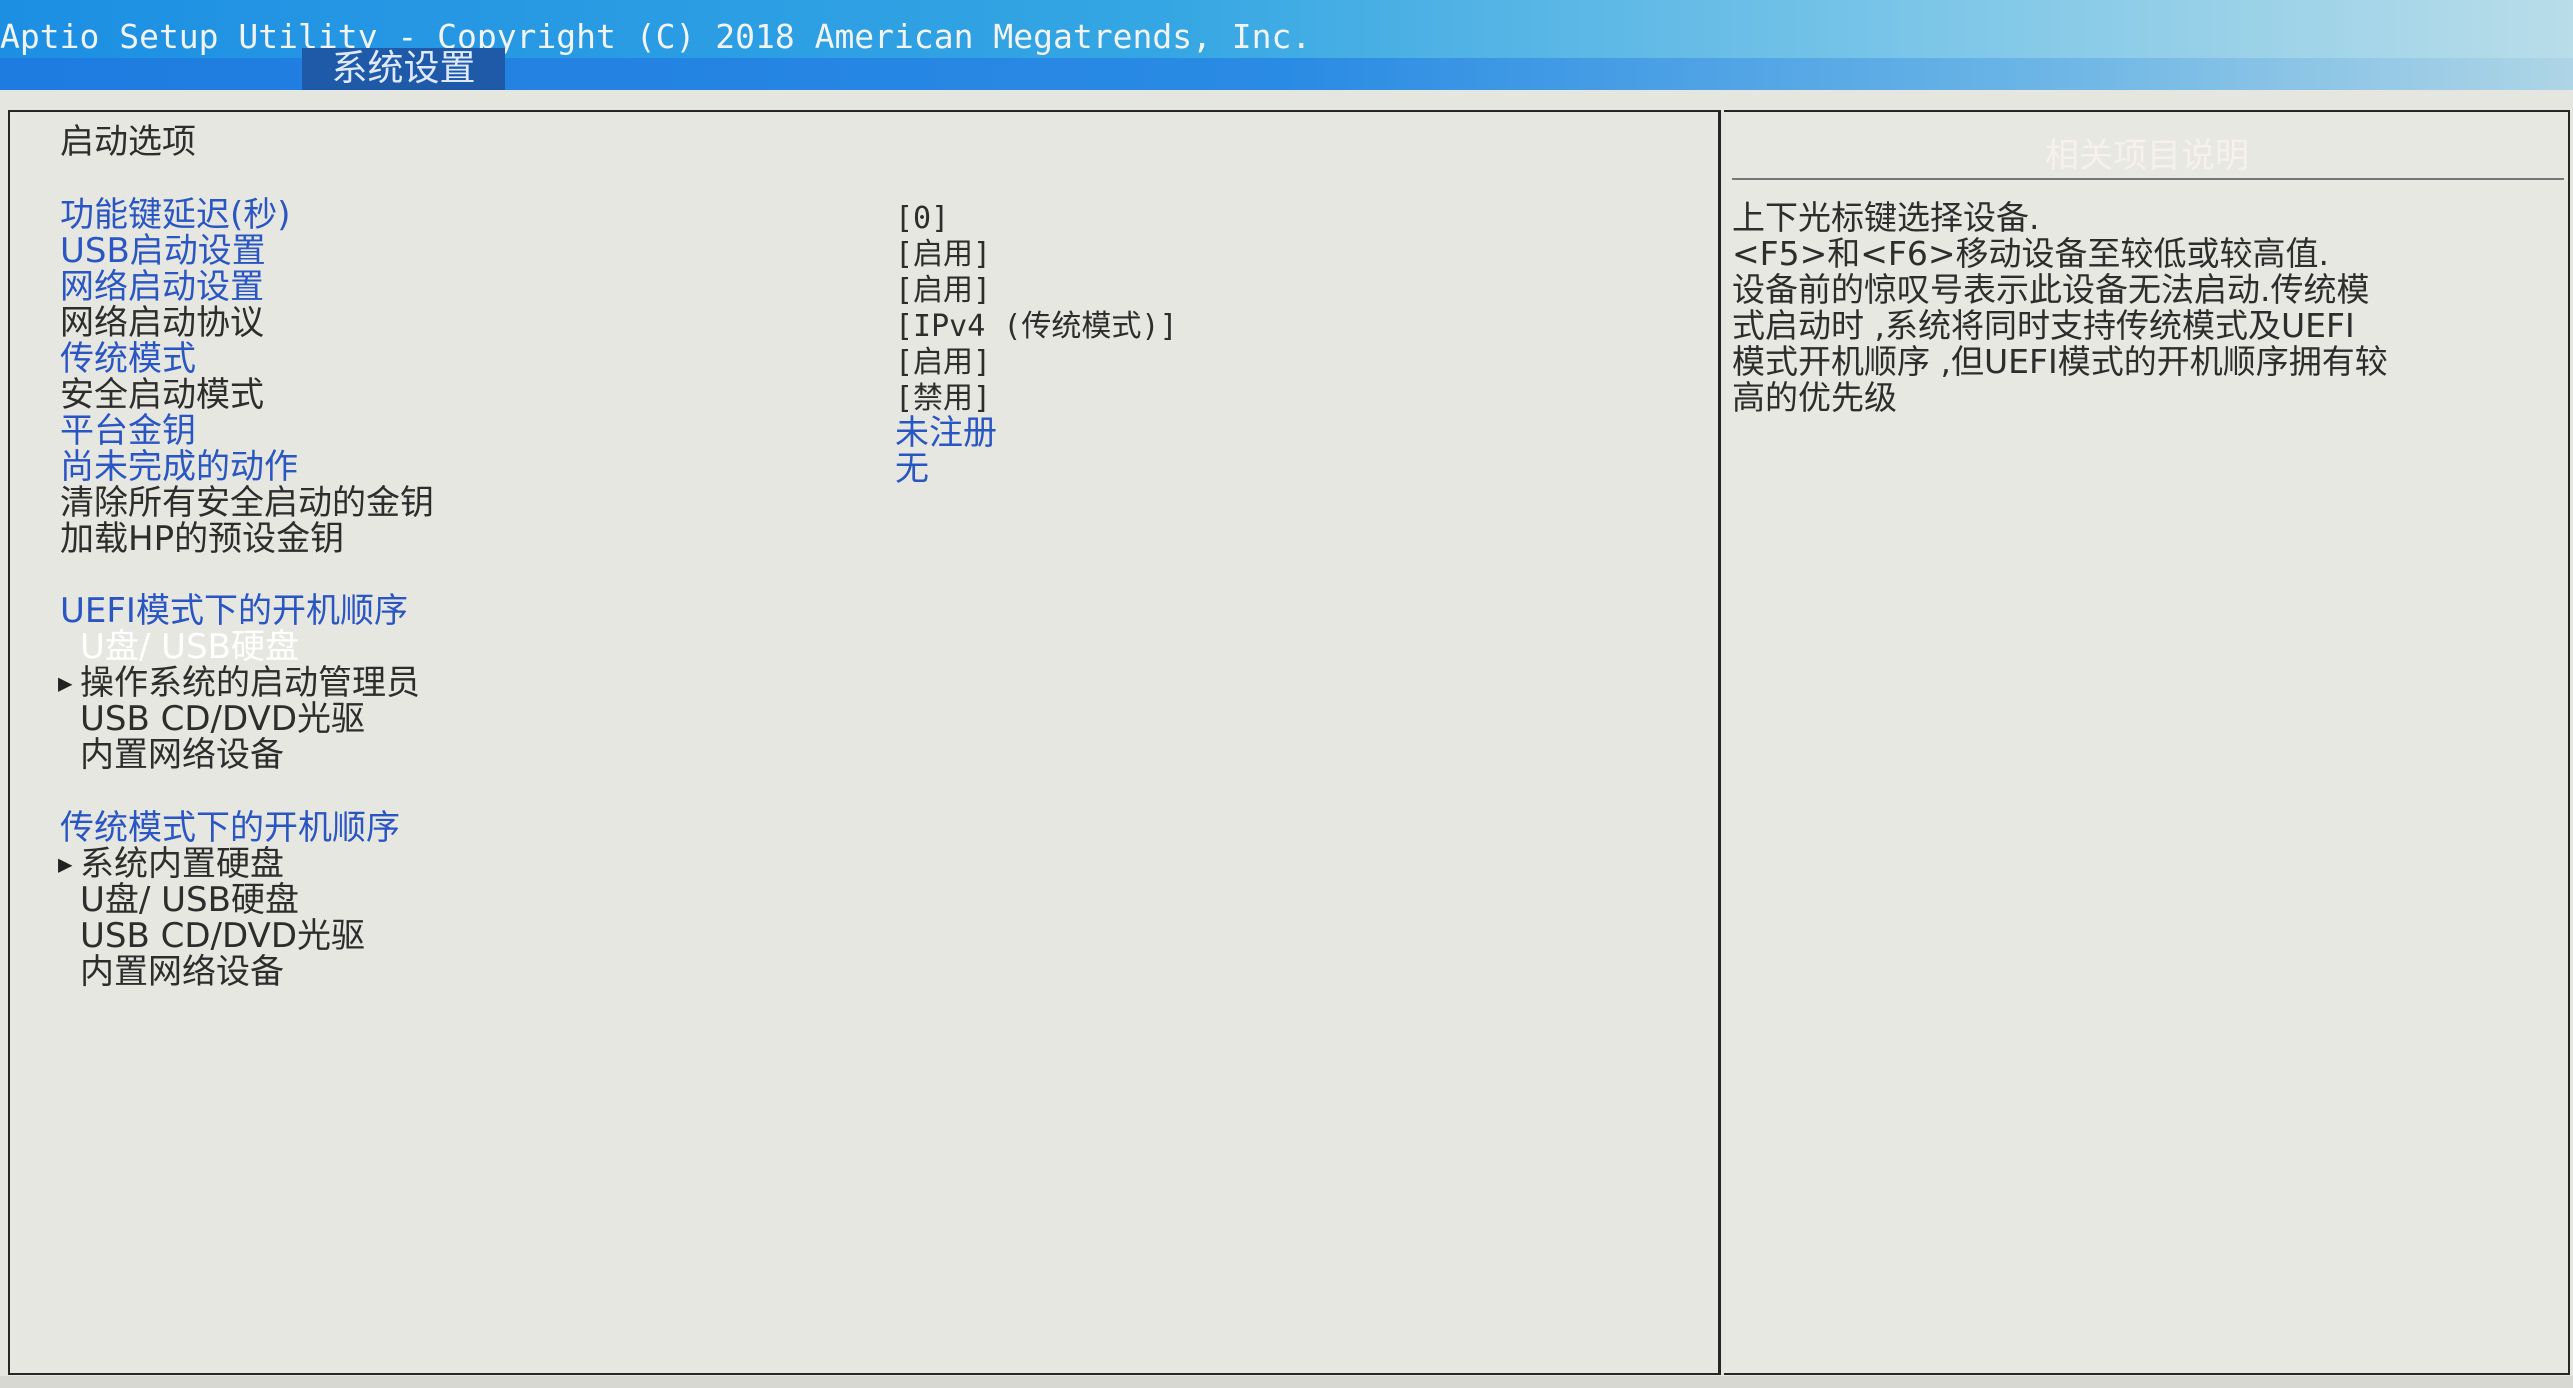  What do you see at coordinates (128, 431) in the screenshot?
I see `setting-platform-key: 平台金钥` at bounding box center [128, 431].